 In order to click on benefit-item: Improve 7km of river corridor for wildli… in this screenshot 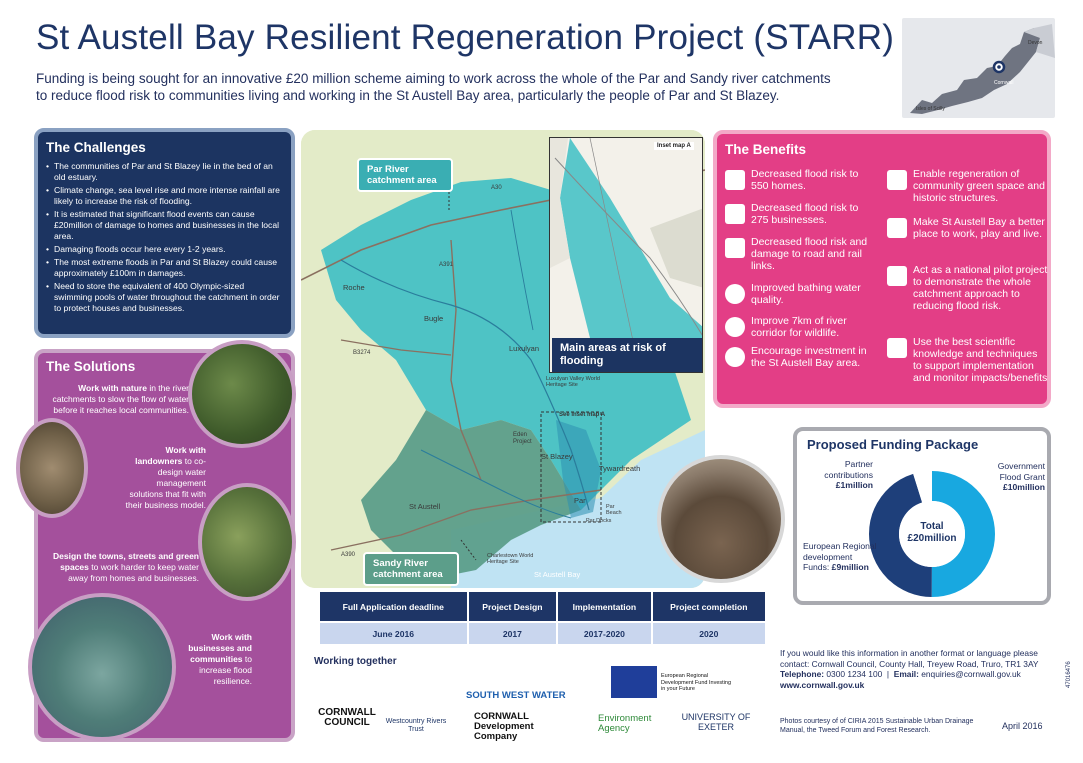, I will do `click(799, 327)`.